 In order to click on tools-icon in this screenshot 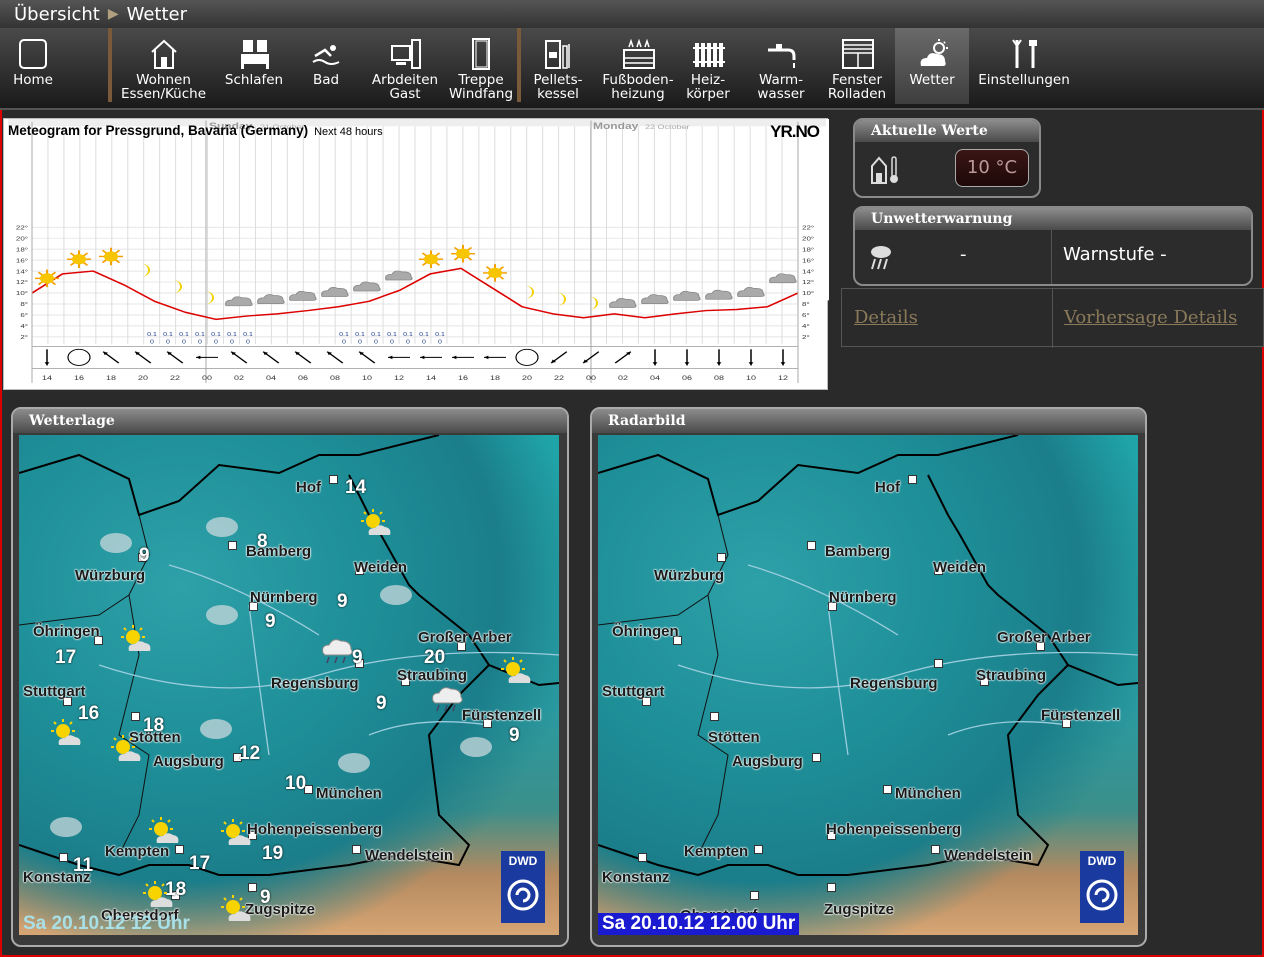, I will do `click(1024, 54)`.